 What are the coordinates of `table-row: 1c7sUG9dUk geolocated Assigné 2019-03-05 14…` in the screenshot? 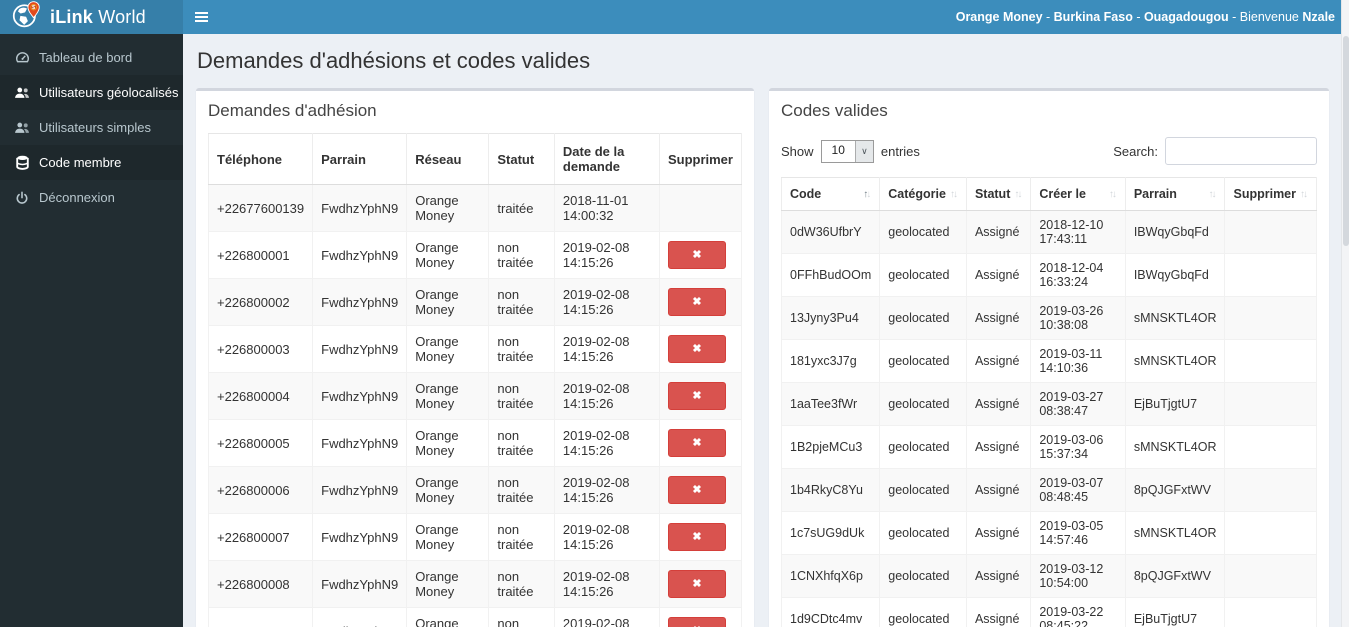 It's located at (1048, 533).